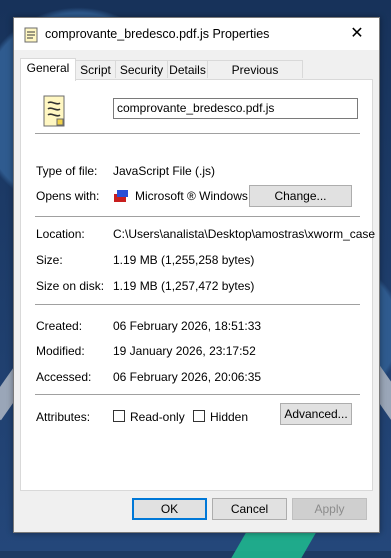  Describe the element at coordinates (229, 417) in the screenshot. I see `hidden-label: Hidden` at that location.